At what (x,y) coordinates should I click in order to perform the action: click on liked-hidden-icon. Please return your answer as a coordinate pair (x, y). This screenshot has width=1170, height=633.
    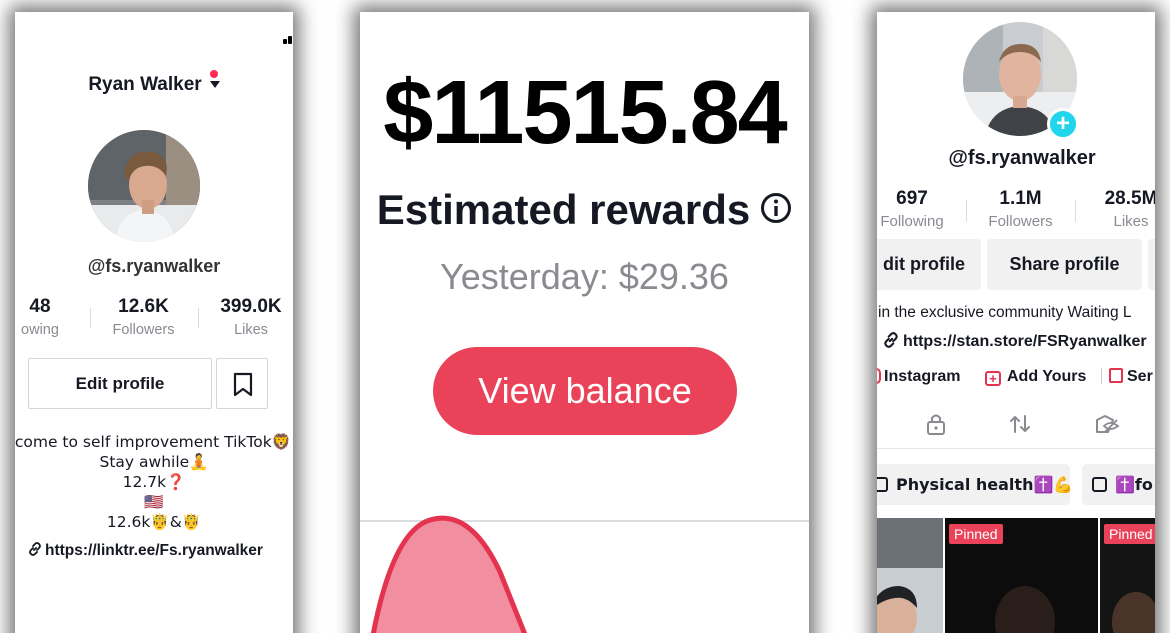
    Looking at the image, I should click on (1107, 426).